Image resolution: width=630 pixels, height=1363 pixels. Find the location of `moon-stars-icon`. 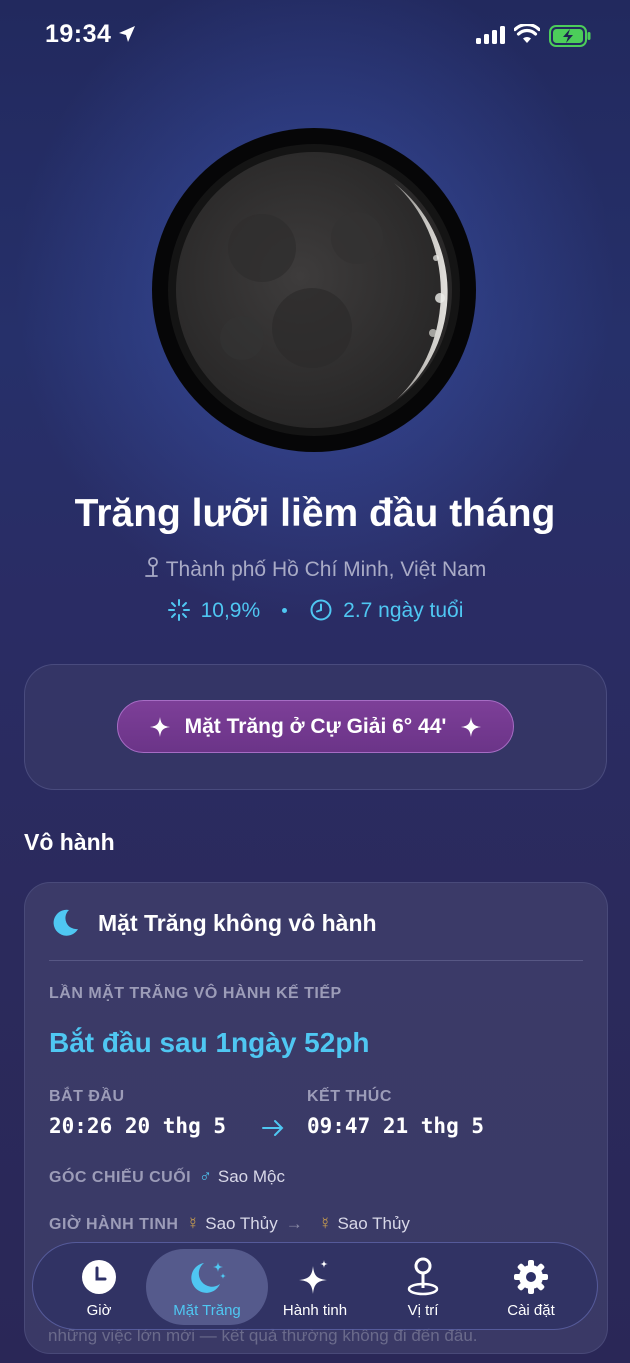

moon-stars-icon is located at coordinates (208, 1277).